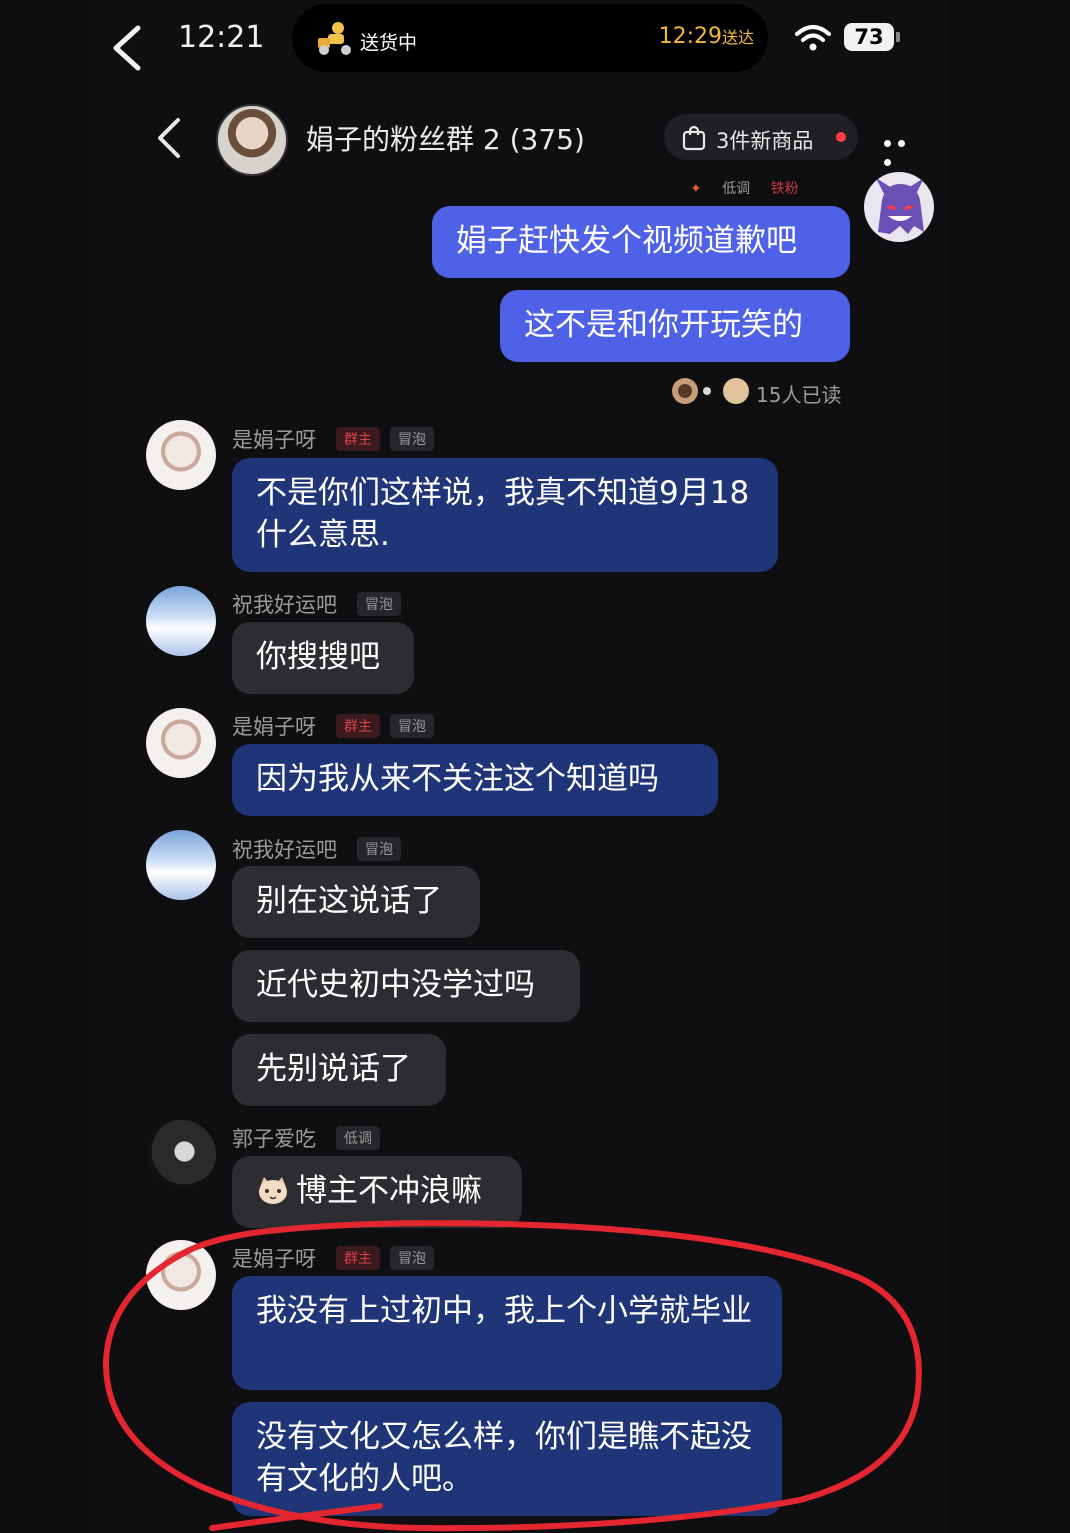  Describe the element at coordinates (406, 986) in the screenshot. I see `message-bubble: 近代史初中没学过吗` at that location.